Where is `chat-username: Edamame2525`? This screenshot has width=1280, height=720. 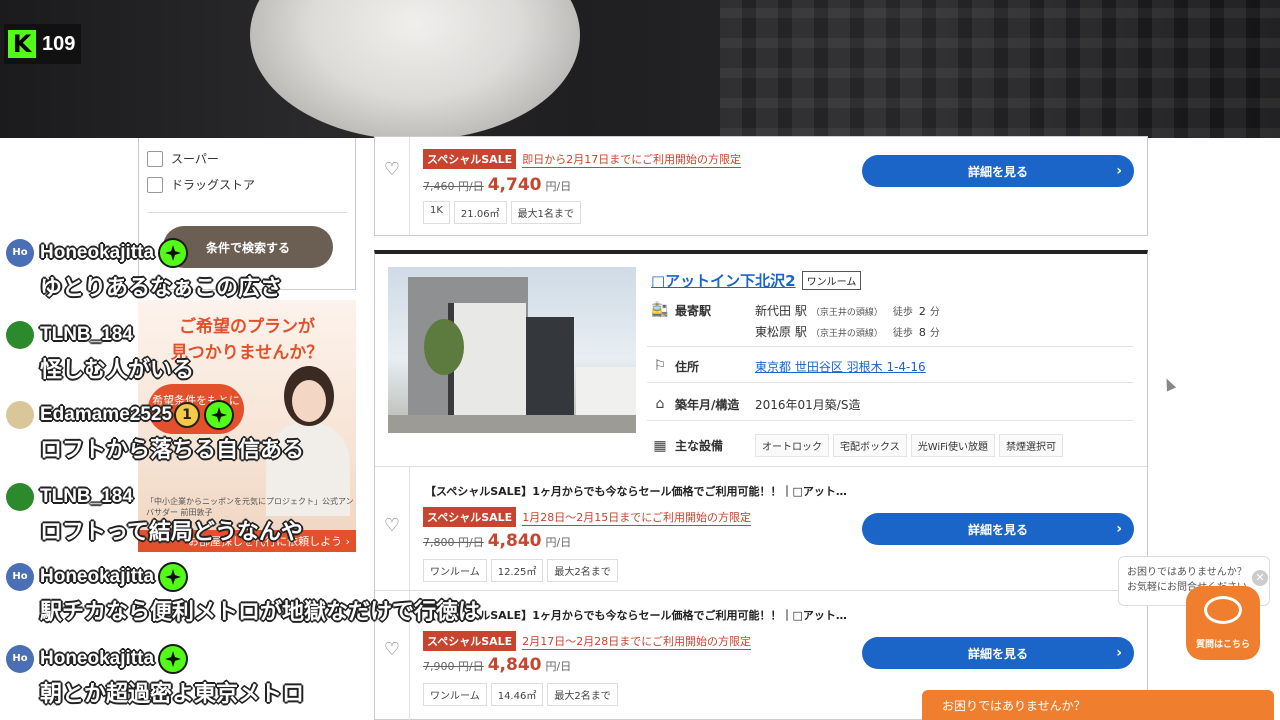 chat-username: Edamame2525 is located at coordinates (106, 414).